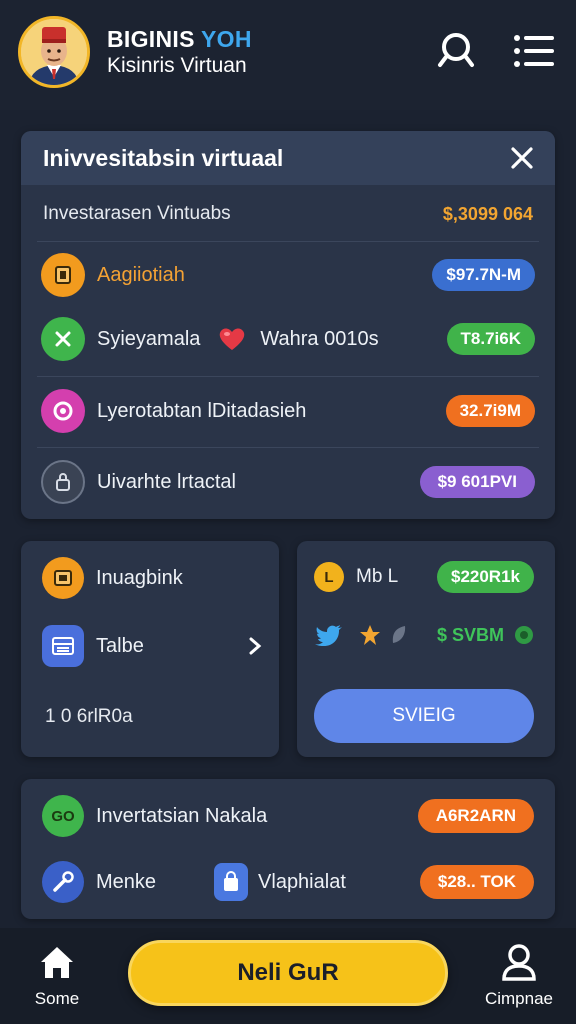 Image resolution: width=576 pixels, height=1024 pixels. What do you see at coordinates (424, 635) in the screenshot?
I see `right-card-social-row: $ SVBM` at bounding box center [424, 635].